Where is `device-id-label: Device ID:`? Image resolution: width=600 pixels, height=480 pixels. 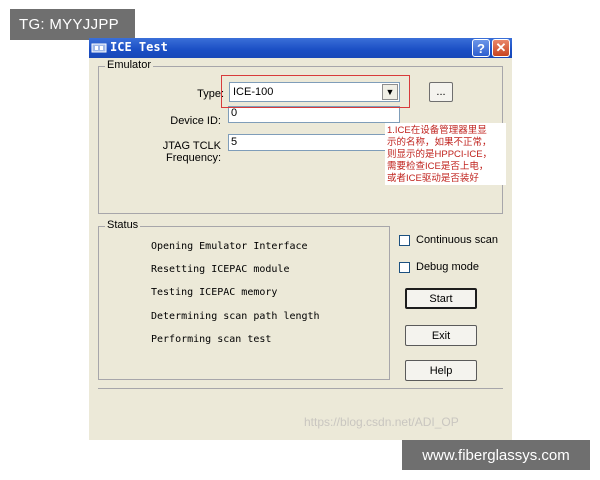
device-id-label: Device ID: is located at coordinates (195, 121).